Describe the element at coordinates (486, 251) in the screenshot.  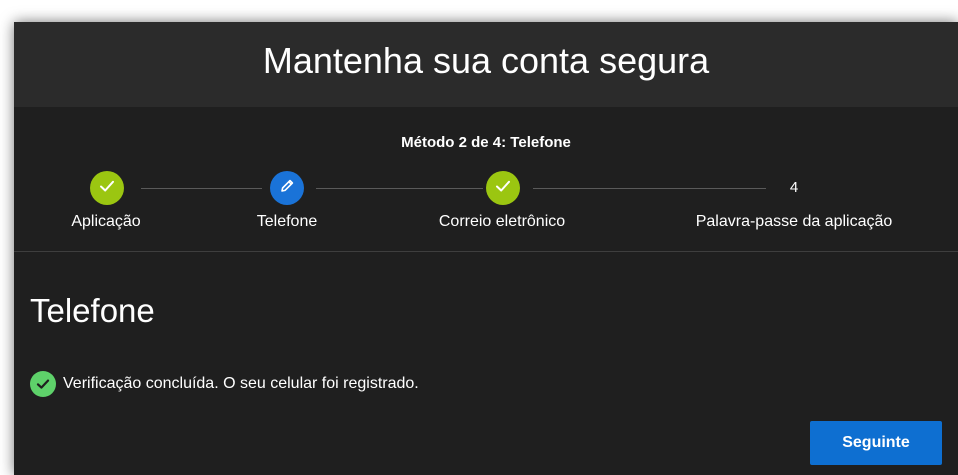
I see `section-divider` at that location.